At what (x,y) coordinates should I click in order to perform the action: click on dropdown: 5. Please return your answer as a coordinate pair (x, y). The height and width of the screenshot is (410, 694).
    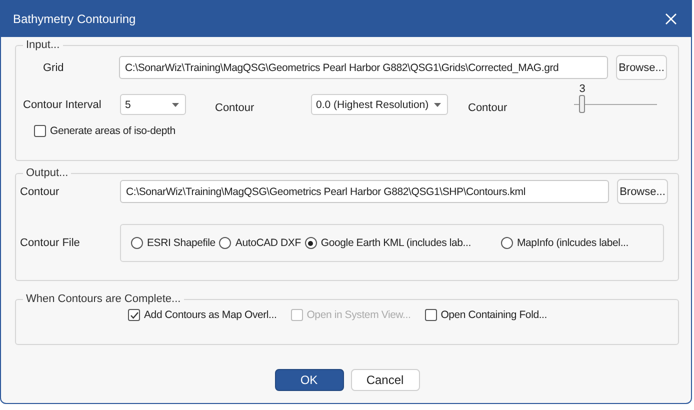
    Looking at the image, I should click on (153, 104).